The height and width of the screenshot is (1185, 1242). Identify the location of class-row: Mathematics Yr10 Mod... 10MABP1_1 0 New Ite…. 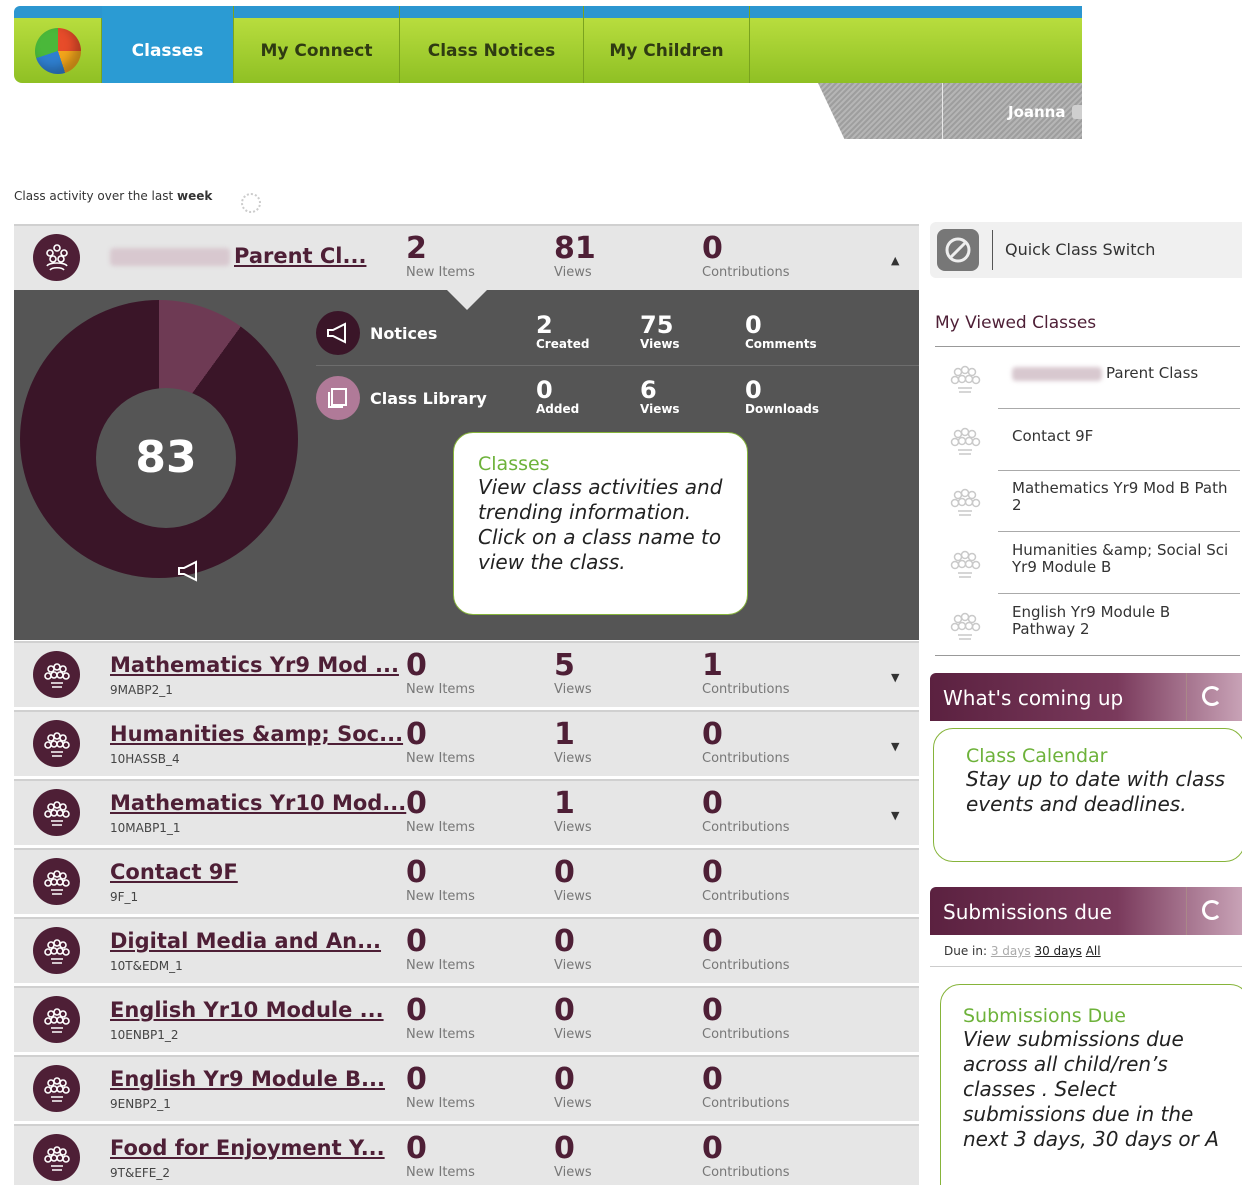
(466, 812).